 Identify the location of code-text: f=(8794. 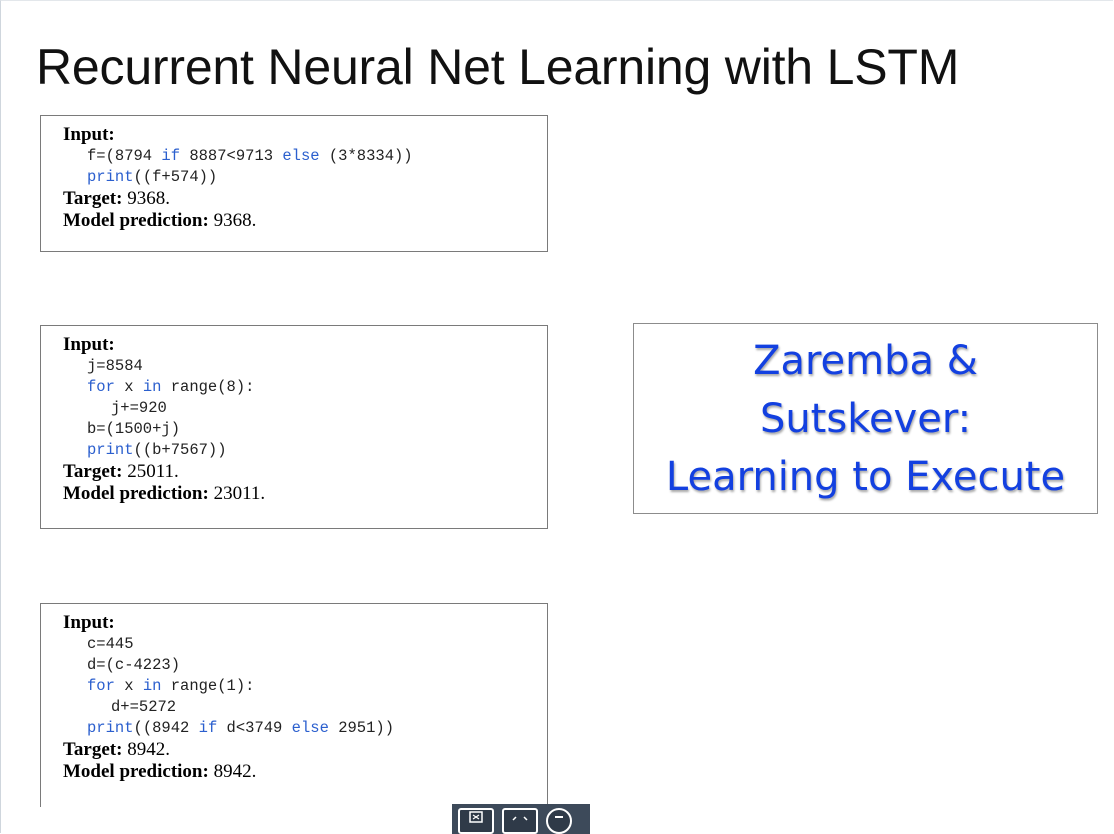
(124, 156).